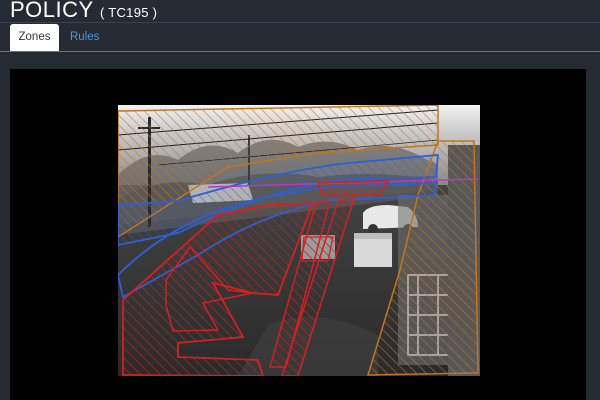 The width and height of the screenshot is (600, 400). I want to click on tab-bar: Zones Rules, so click(300, 37).